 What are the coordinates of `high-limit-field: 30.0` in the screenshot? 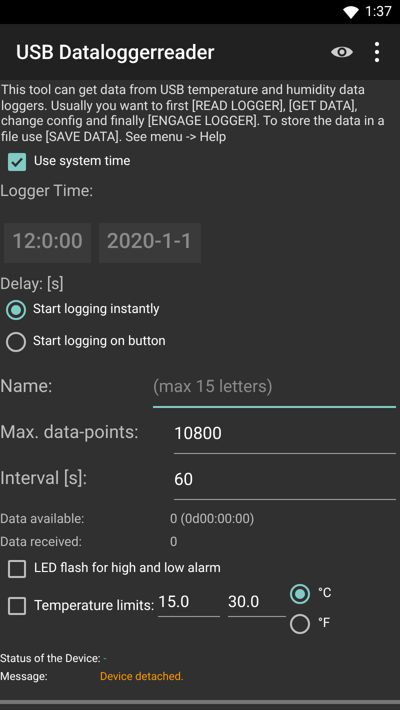 It's located at (257, 603).